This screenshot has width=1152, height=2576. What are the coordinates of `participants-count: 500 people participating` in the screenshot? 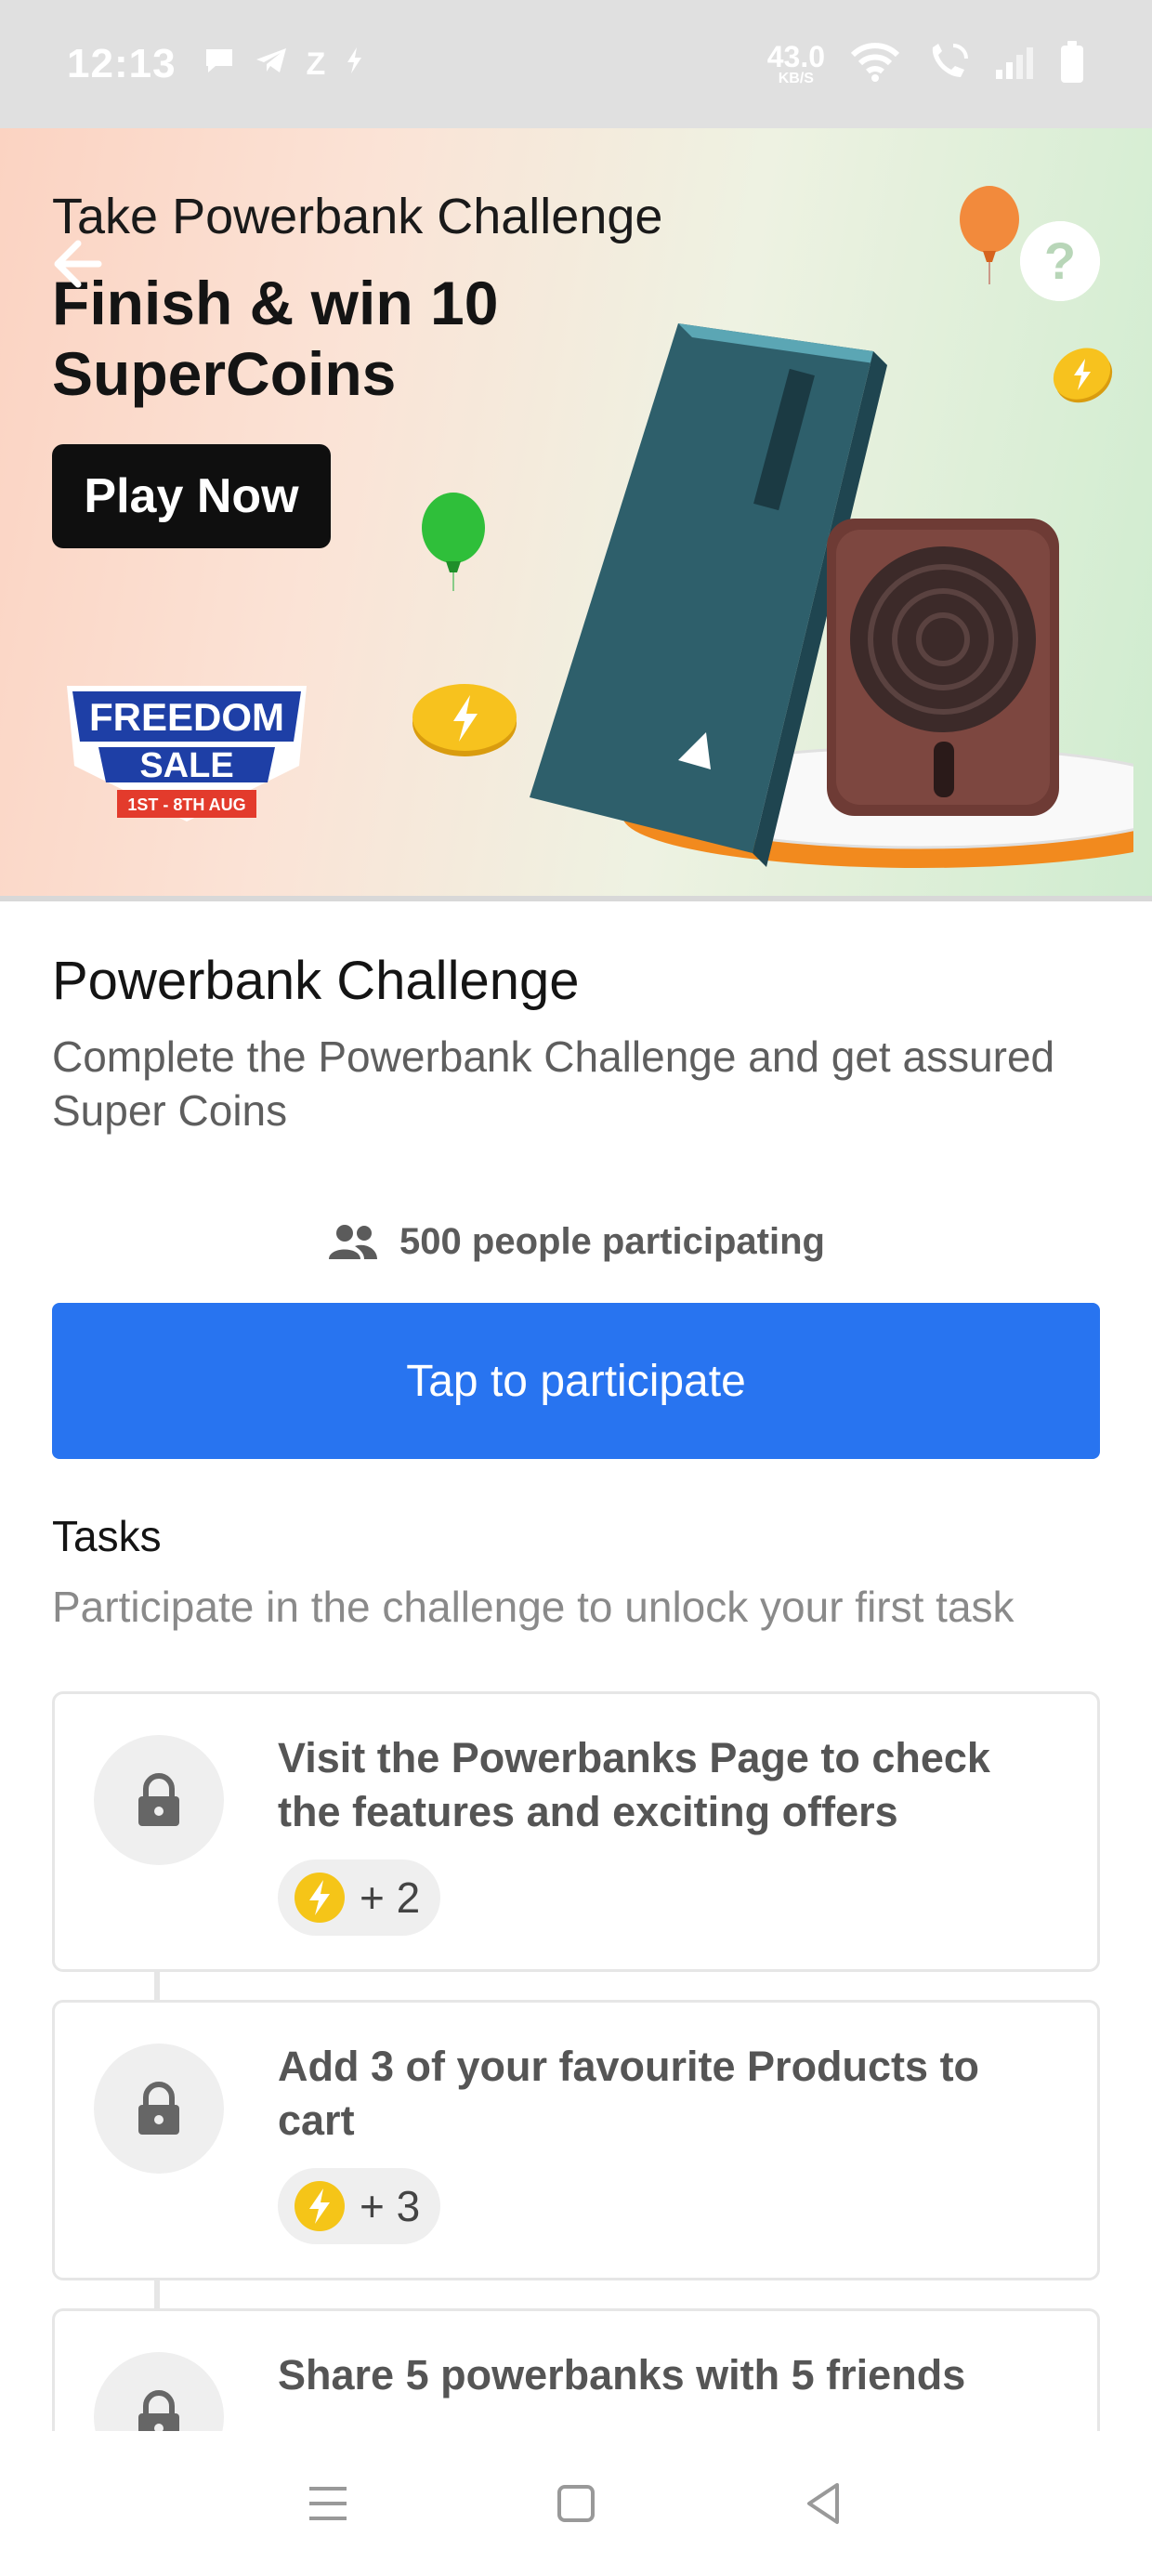 It's located at (576, 1242).